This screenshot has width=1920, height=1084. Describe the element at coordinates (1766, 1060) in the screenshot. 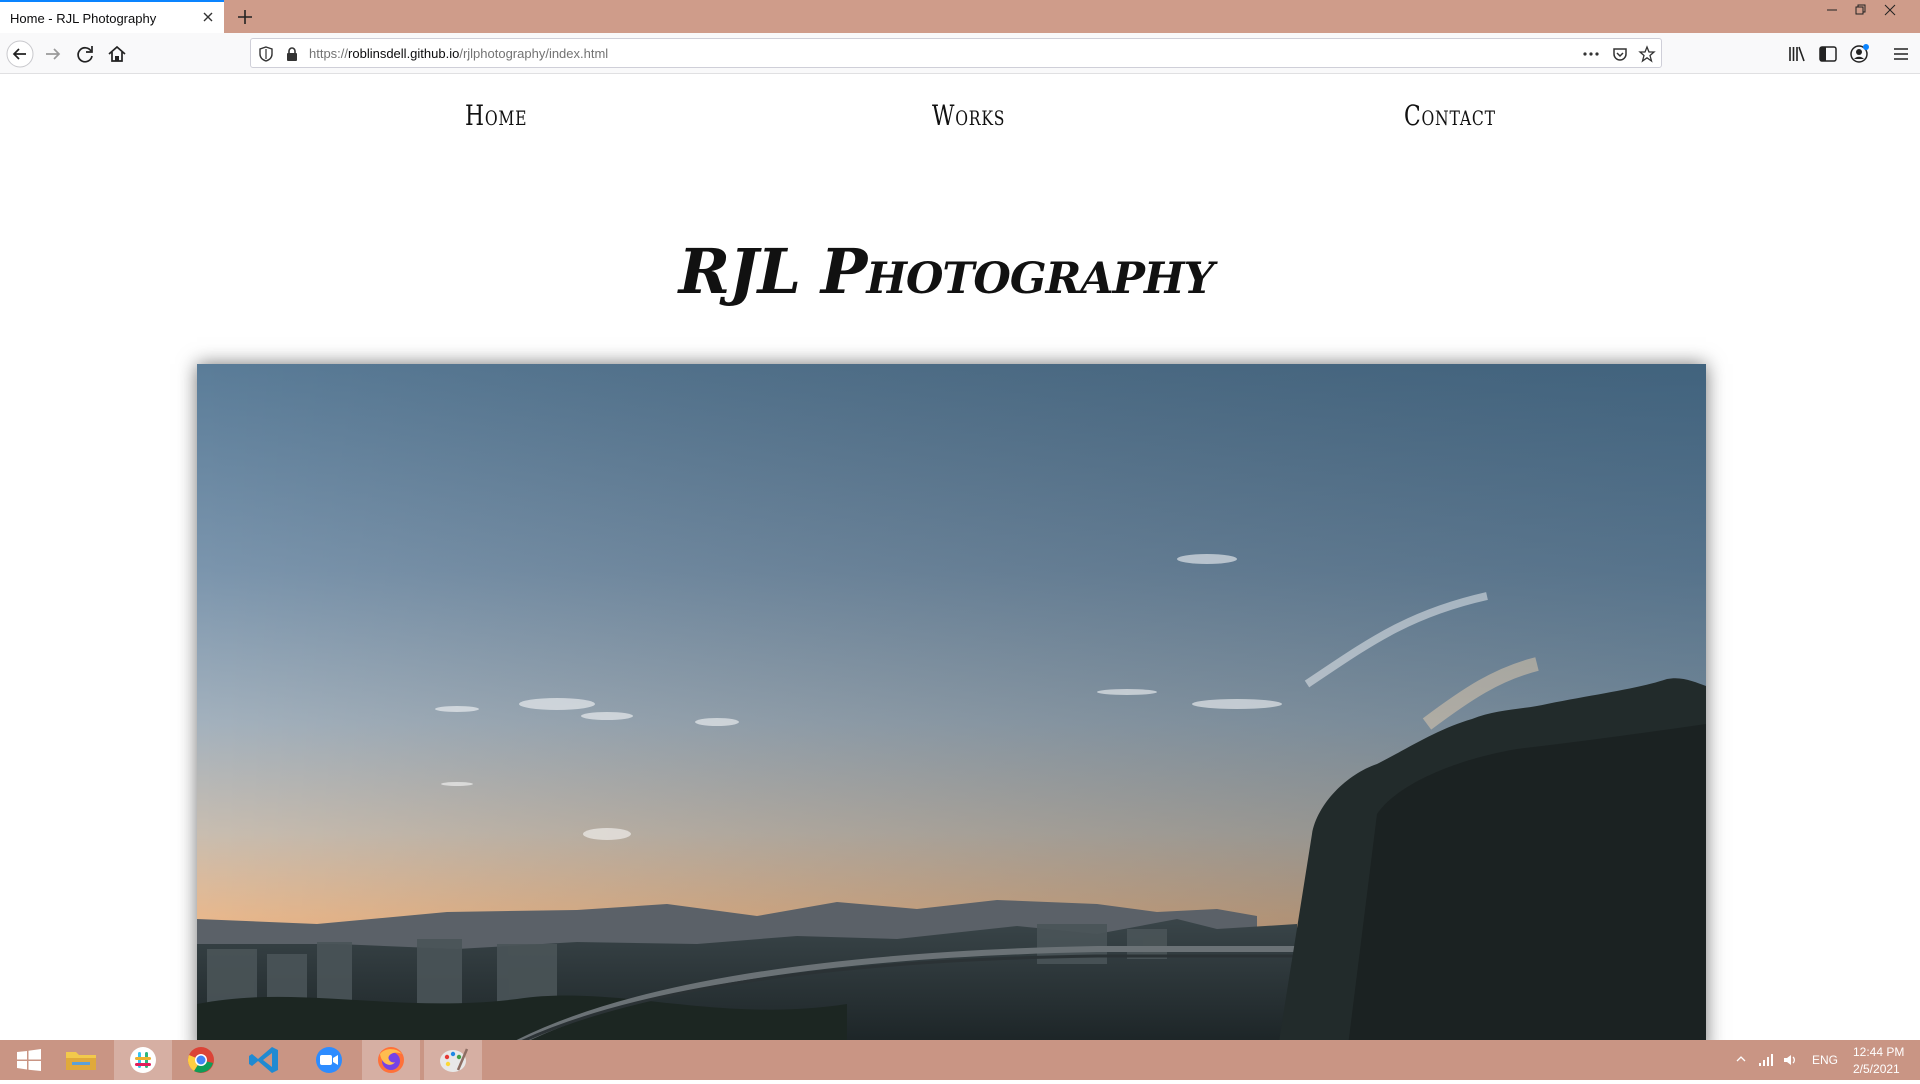

I see `network-icon` at that location.